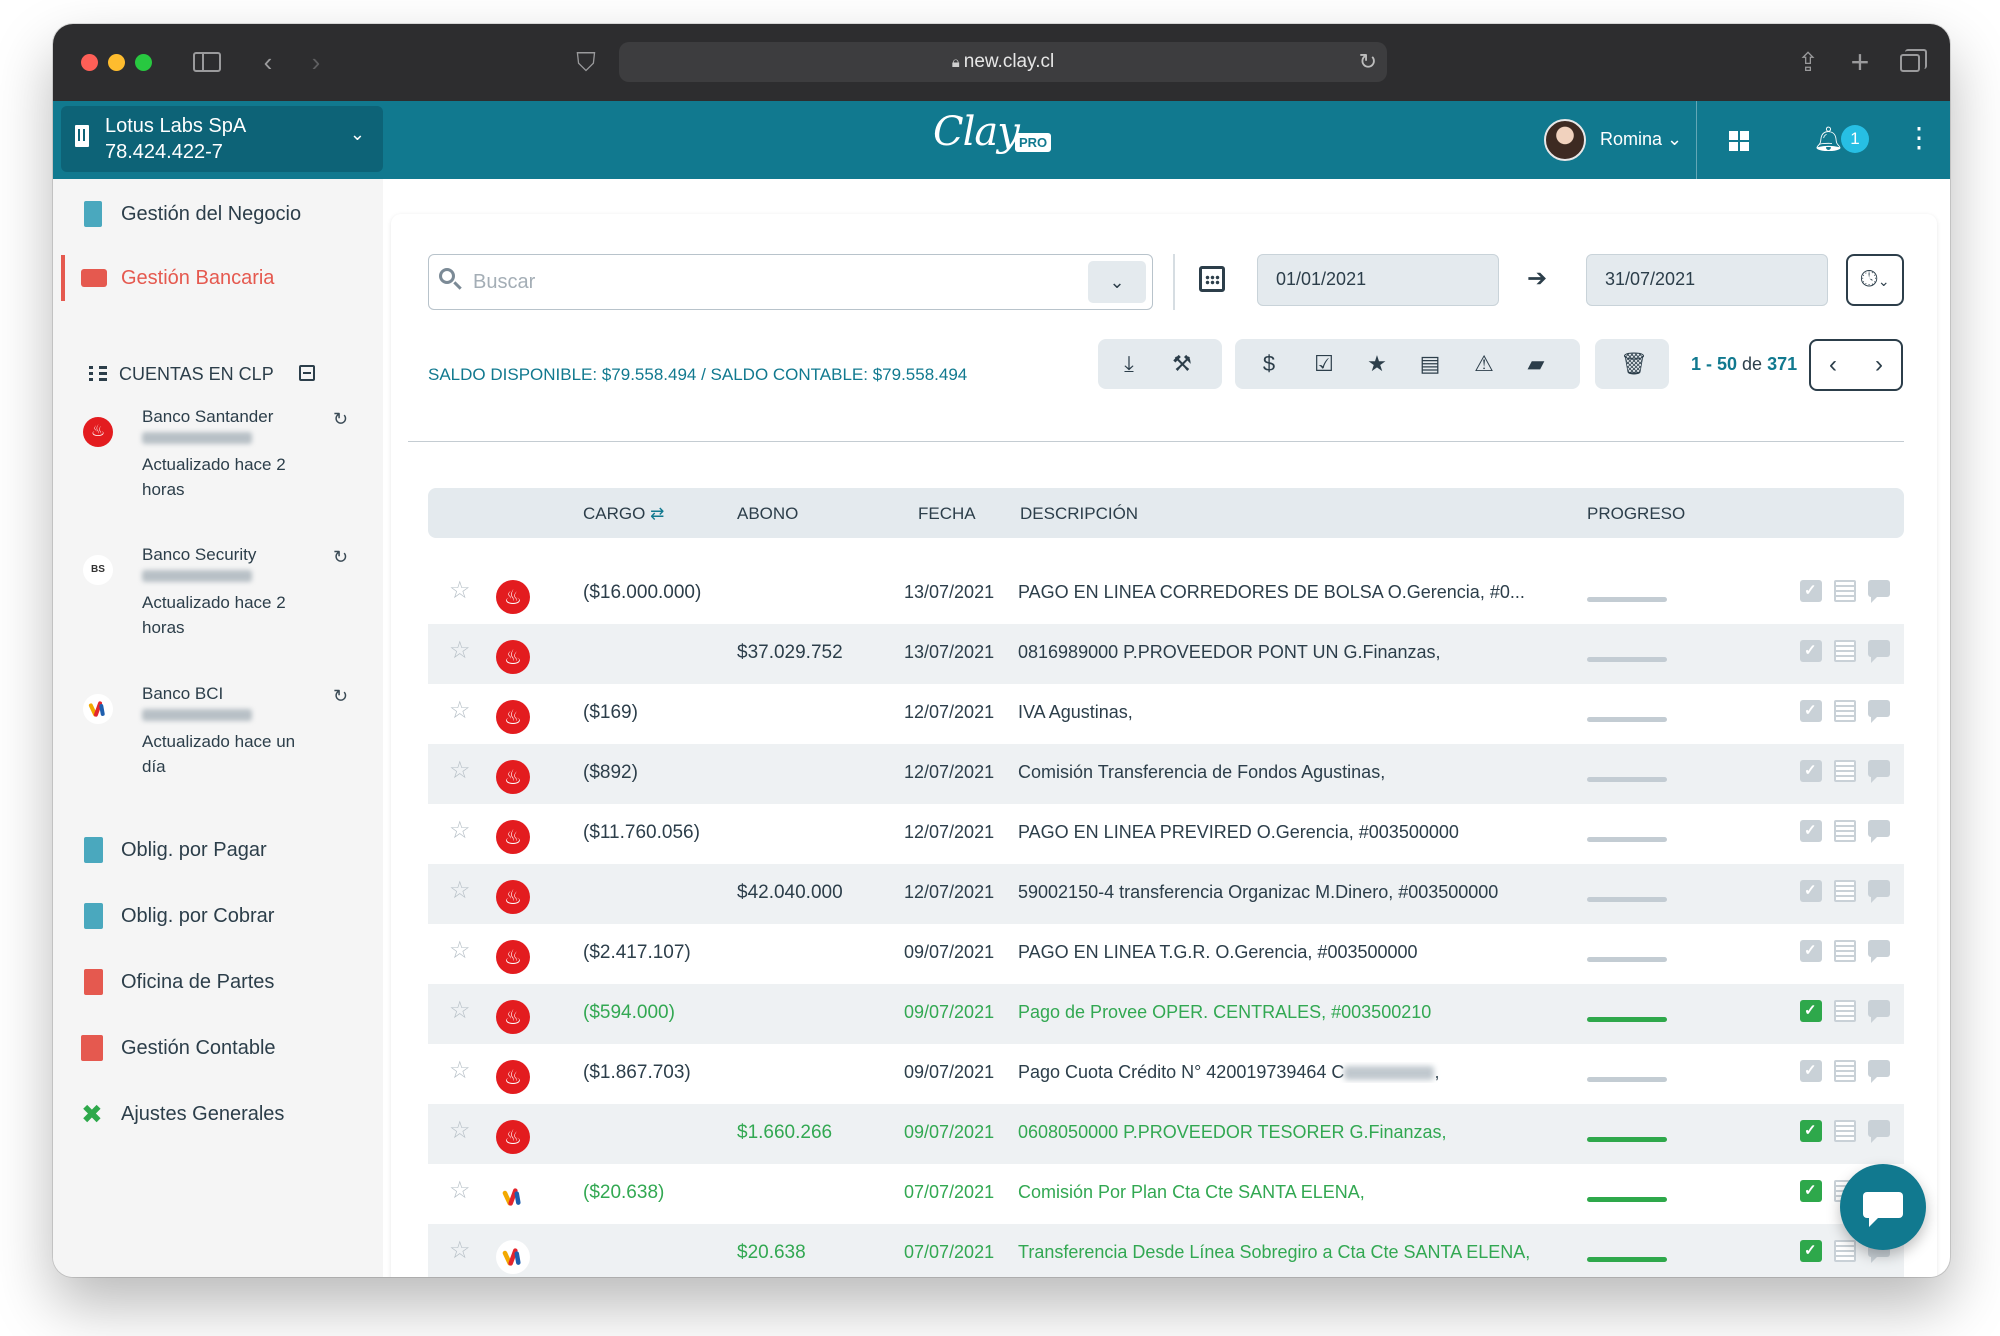  I want to click on comment-icon: ▰, so click(1536, 364).